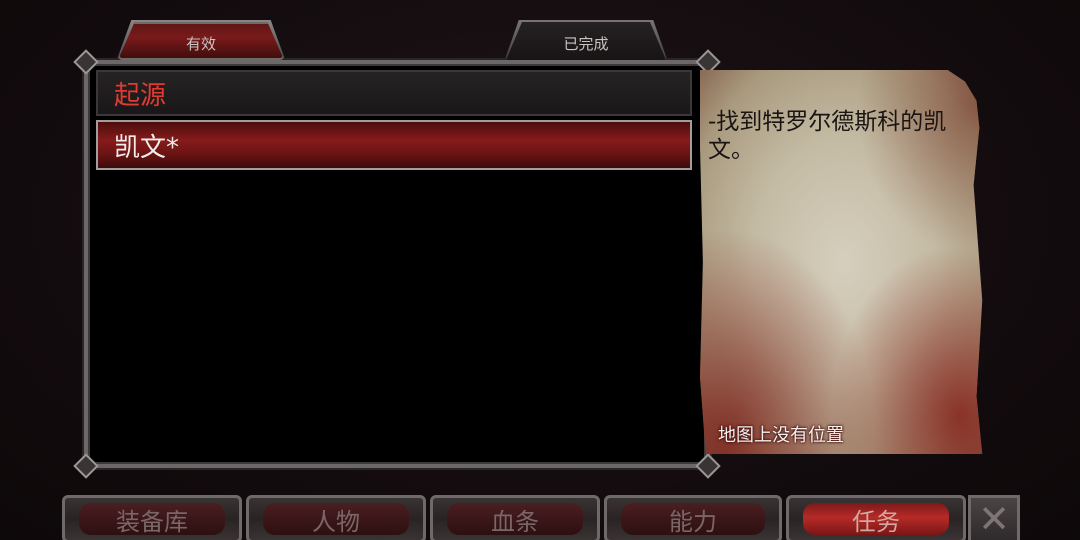  I want to click on quest-list-item-selected: 凯文*, so click(394, 145).